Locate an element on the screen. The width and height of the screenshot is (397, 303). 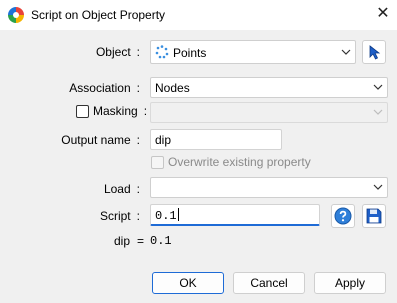
cursor-pick-icon is located at coordinates (375, 52).